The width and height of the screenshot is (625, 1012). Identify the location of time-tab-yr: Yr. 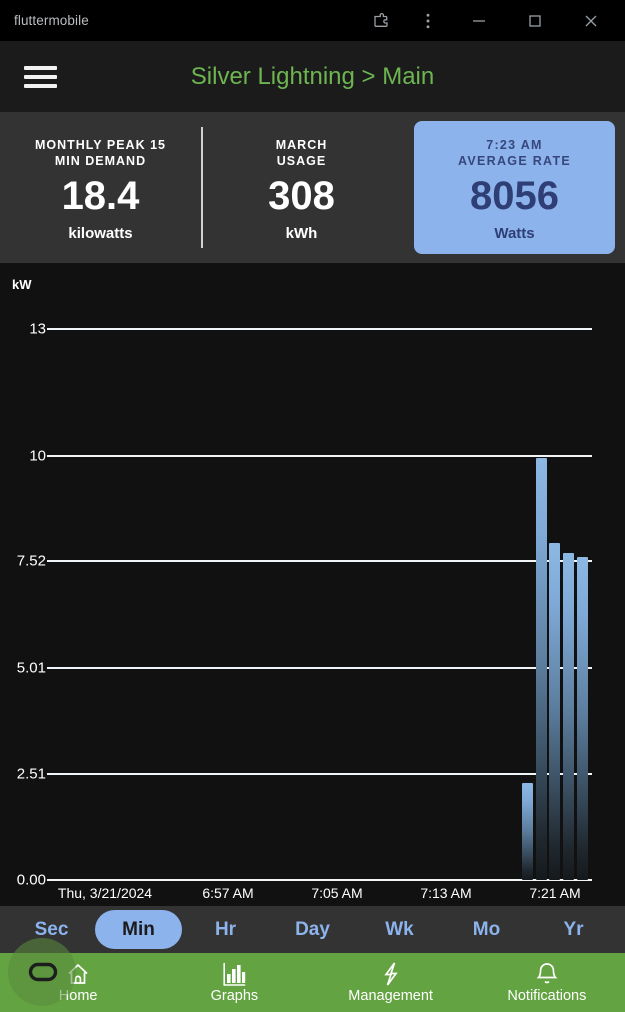
(573, 929).